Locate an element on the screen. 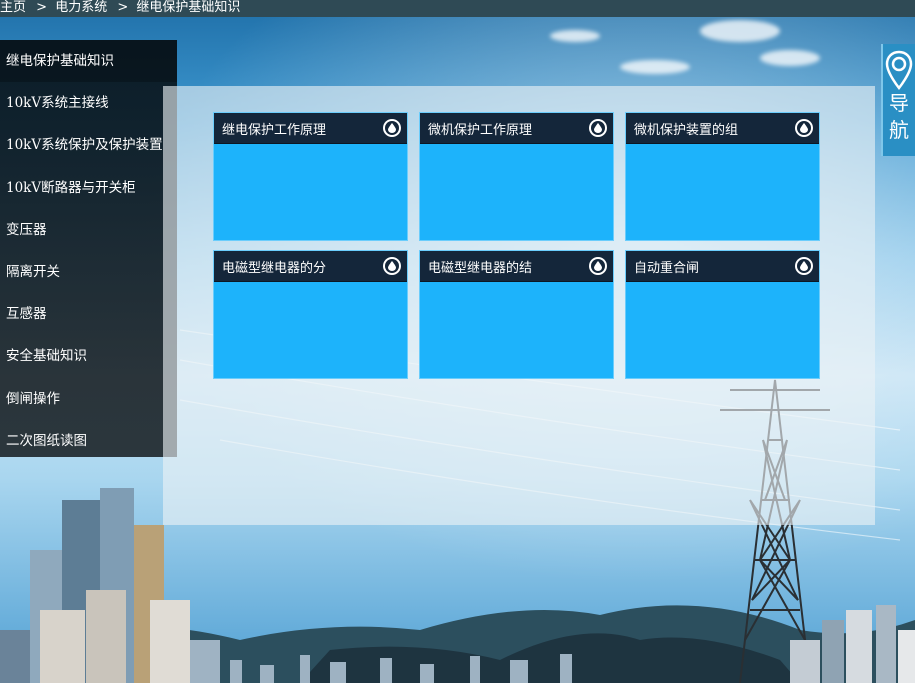  card-header: 继电保护工作原理 is located at coordinates (310, 128).